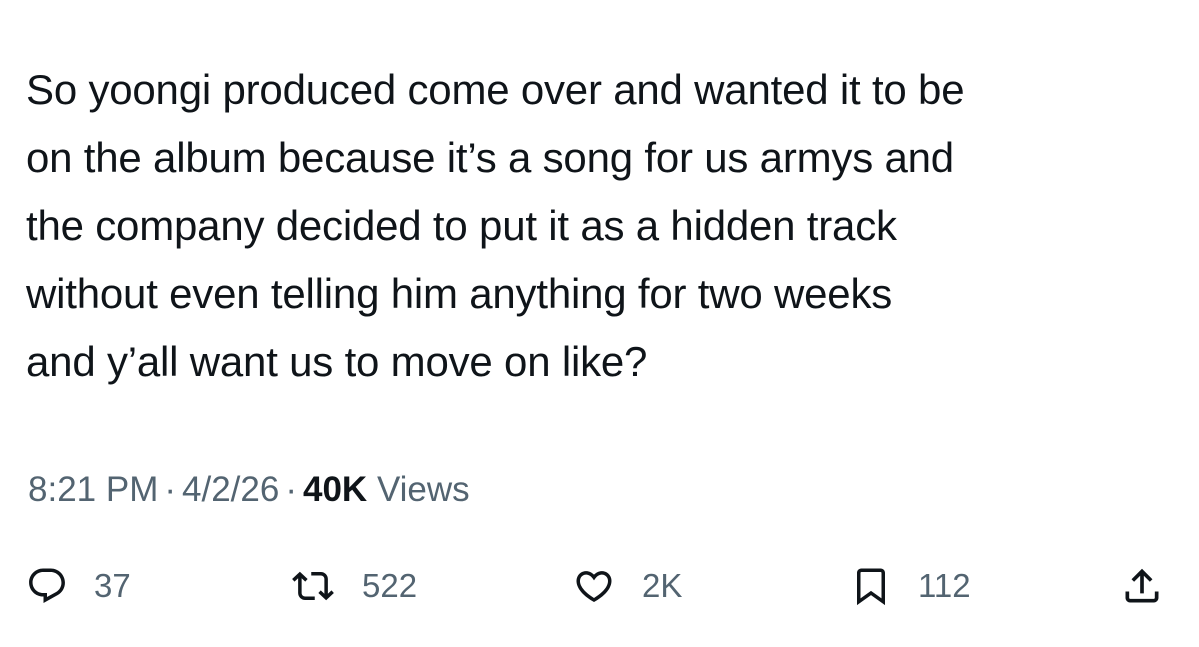 This screenshot has width=1199, height=647. Describe the element at coordinates (910, 586) in the screenshot. I see `bookmark-button: 112` at that location.